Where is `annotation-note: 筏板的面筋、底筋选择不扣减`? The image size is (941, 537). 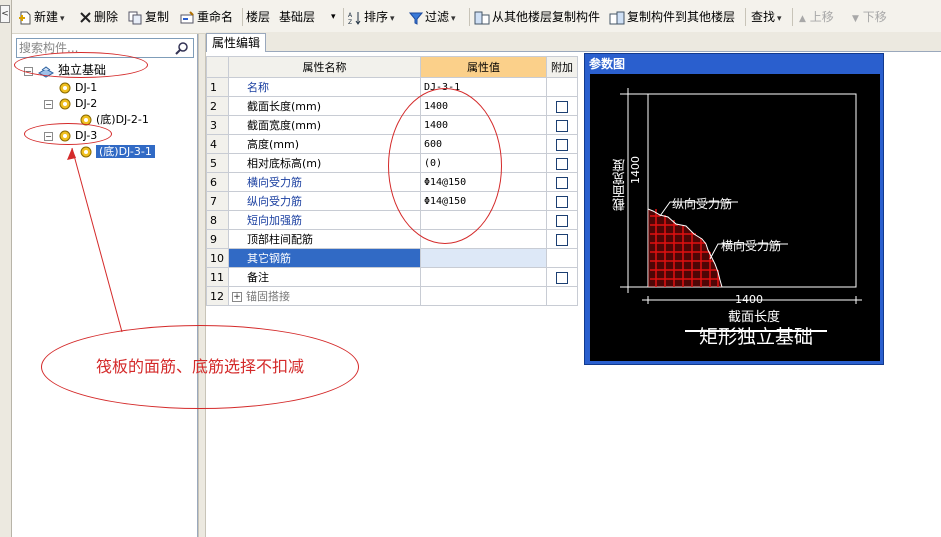
annotation-note: 筏板的面筋、底筋选择不扣减 is located at coordinates (200, 367).